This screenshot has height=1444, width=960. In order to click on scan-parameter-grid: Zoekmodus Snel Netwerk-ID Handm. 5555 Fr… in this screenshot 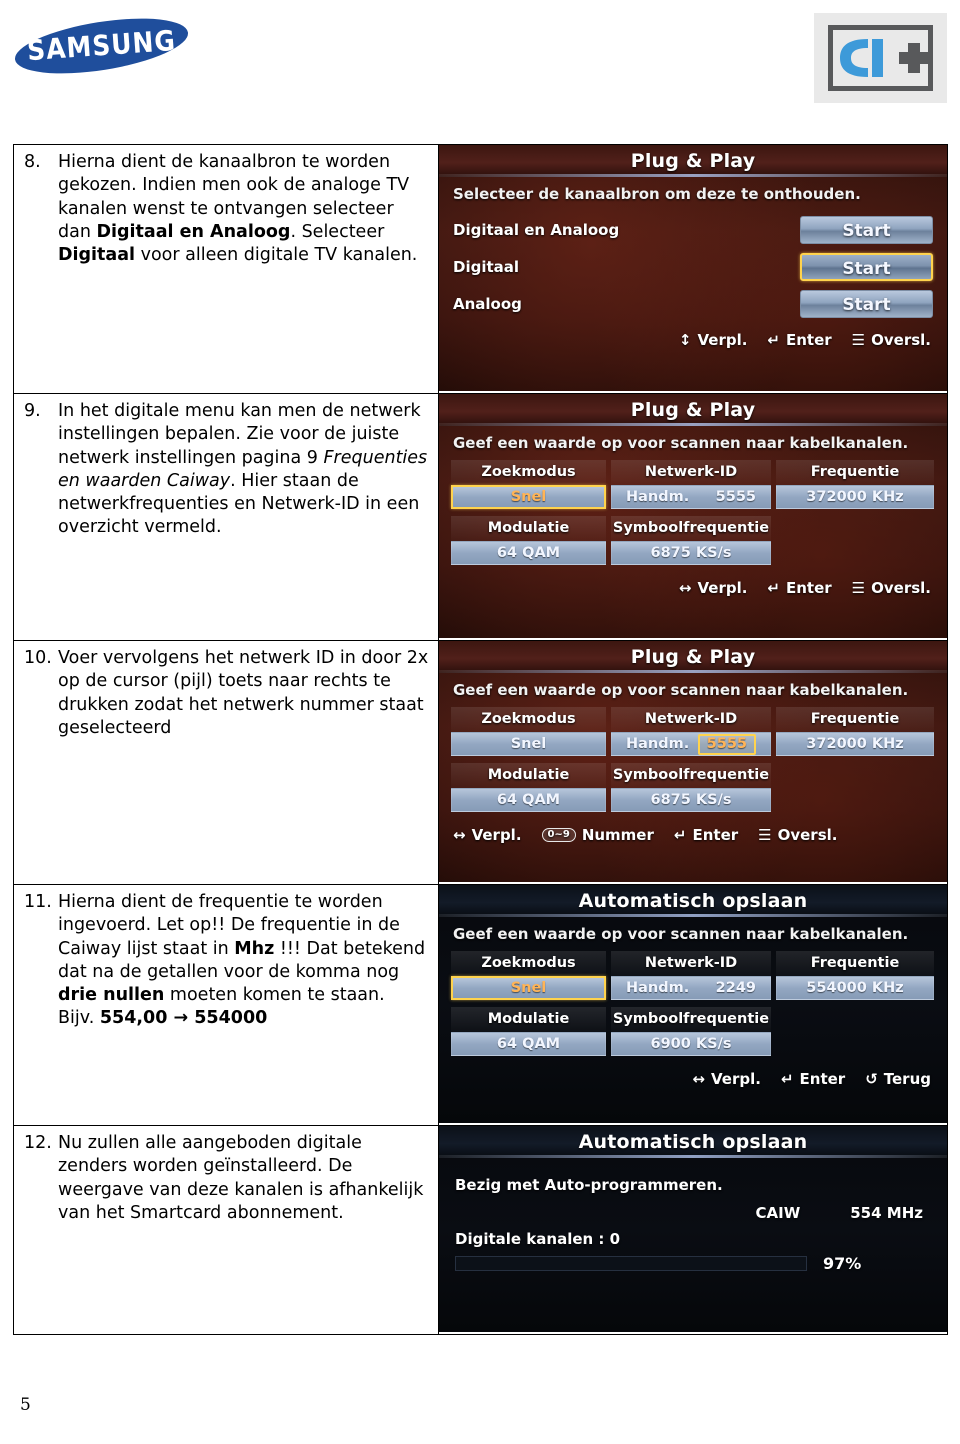, I will do `click(693, 763)`.